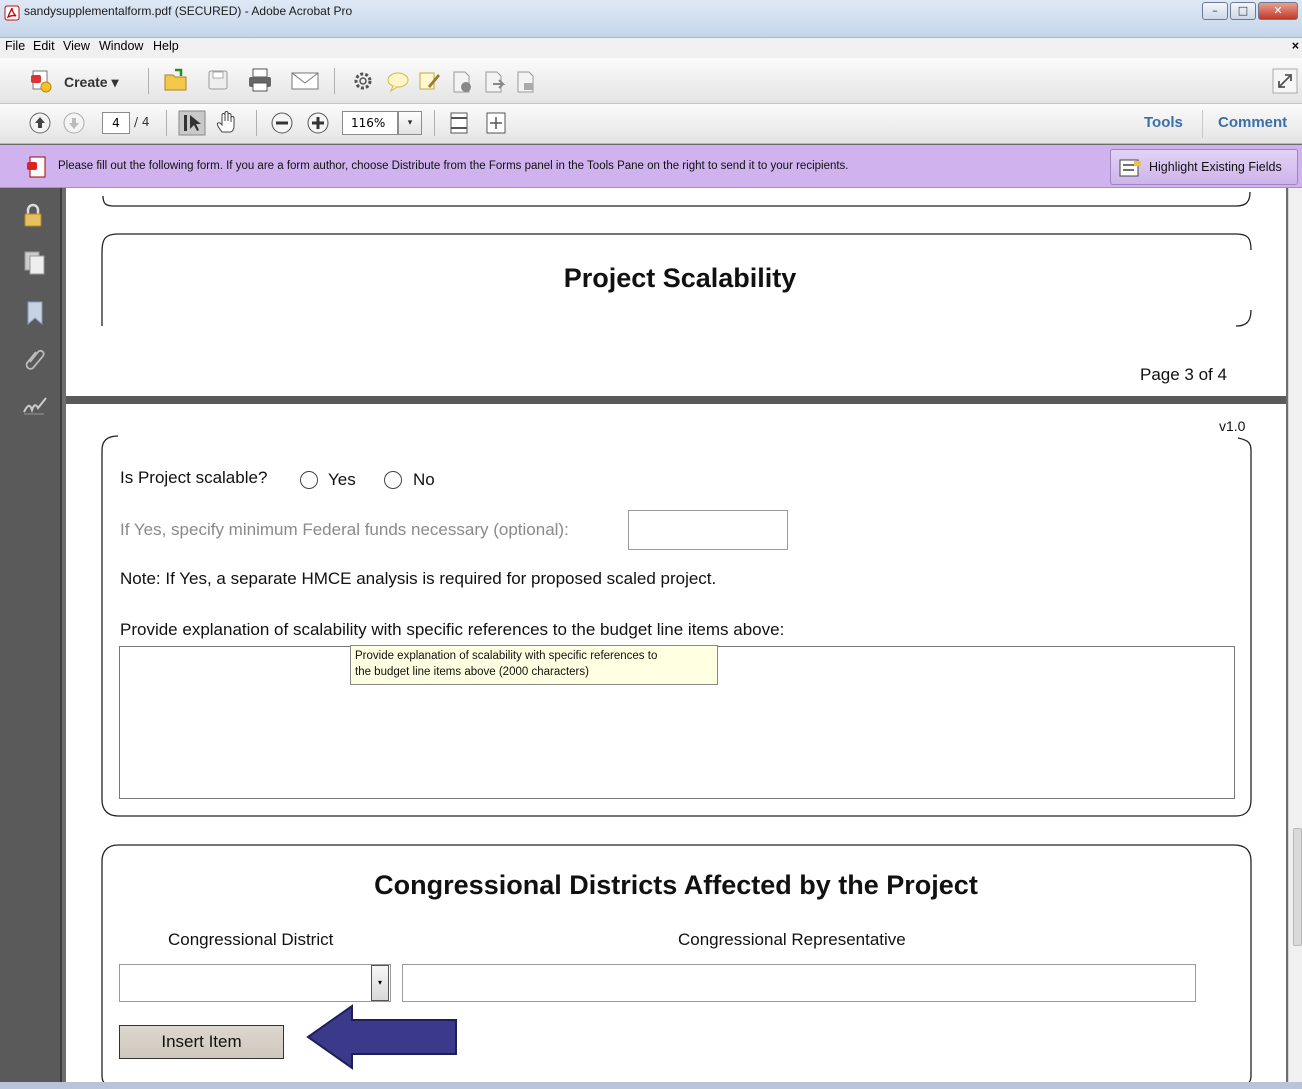  What do you see at coordinates (651, 1085) in the screenshot?
I see `window-bottom-border` at bounding box center [651, 1085].